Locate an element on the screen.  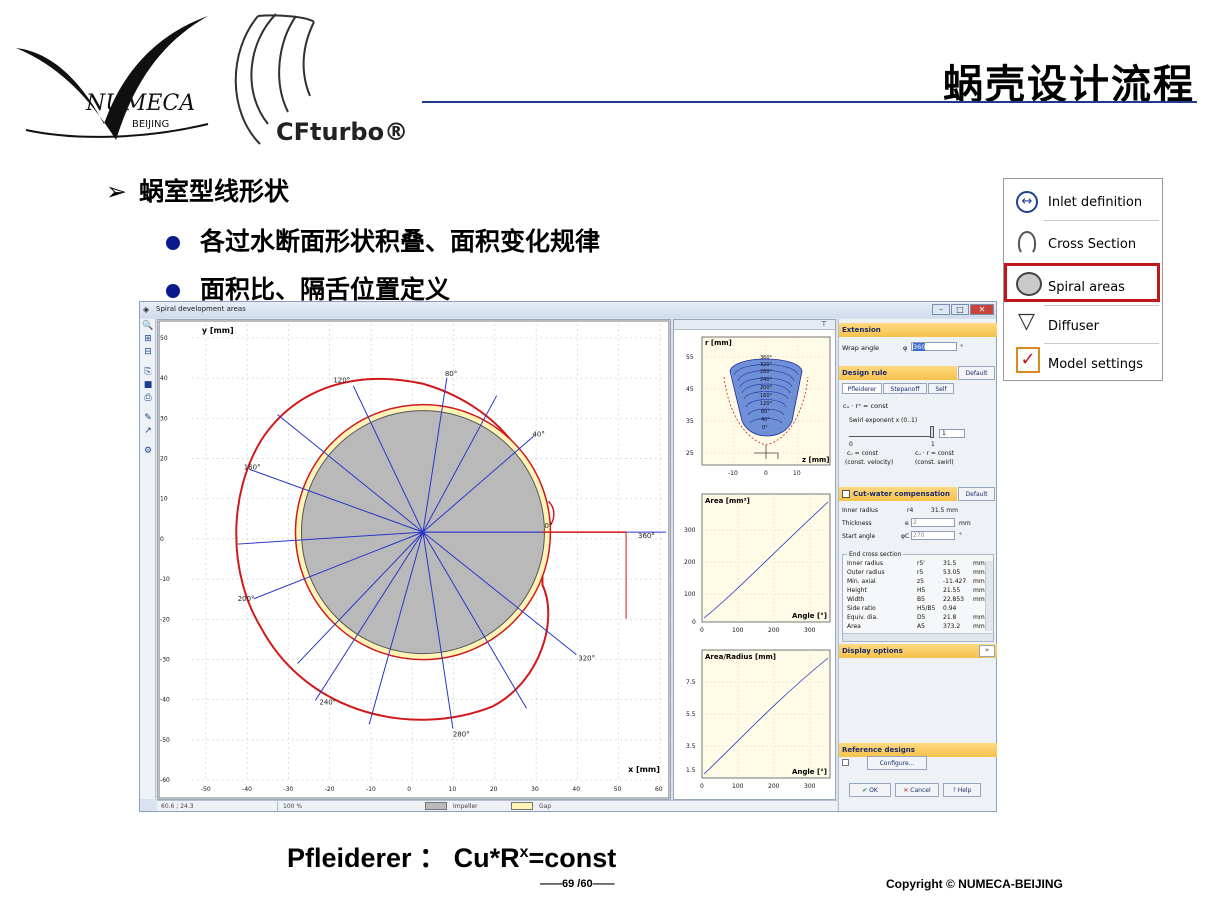
y-tick-label: 7.5 is located at coordinates (691, 682).